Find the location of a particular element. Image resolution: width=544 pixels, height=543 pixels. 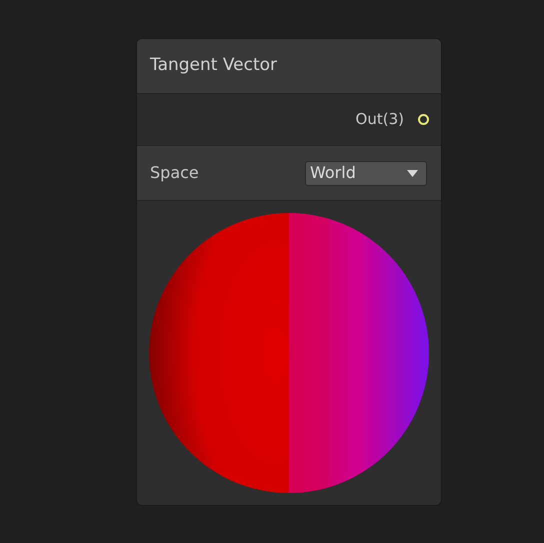

control-label: Space is located at coordinates (174, 173).